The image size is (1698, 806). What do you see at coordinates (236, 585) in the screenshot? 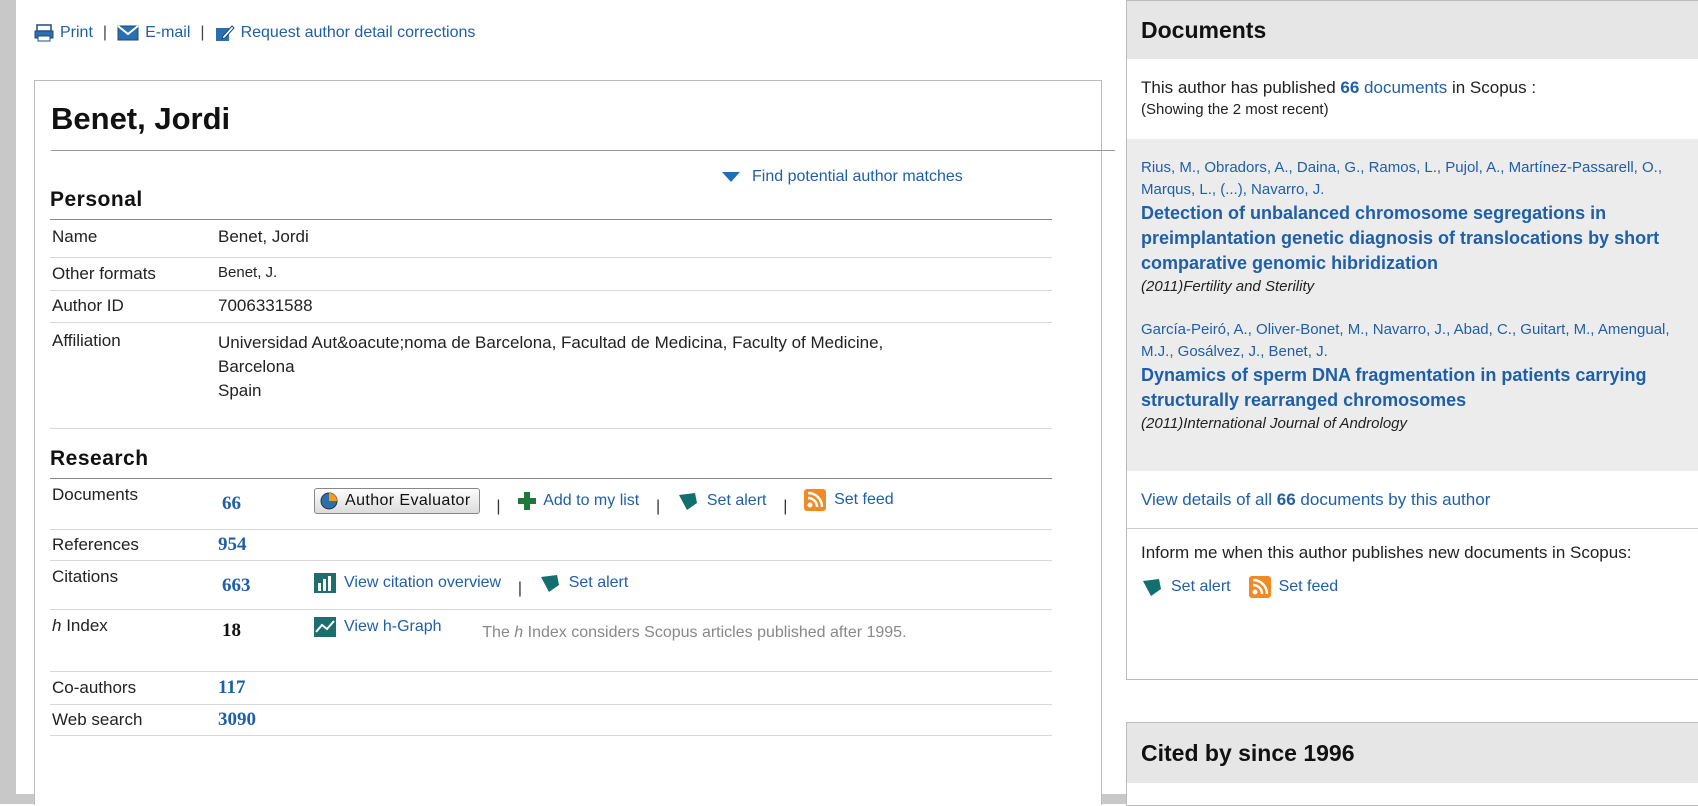
I see `citations-count-link: 663` at bounding box center [236, 585].